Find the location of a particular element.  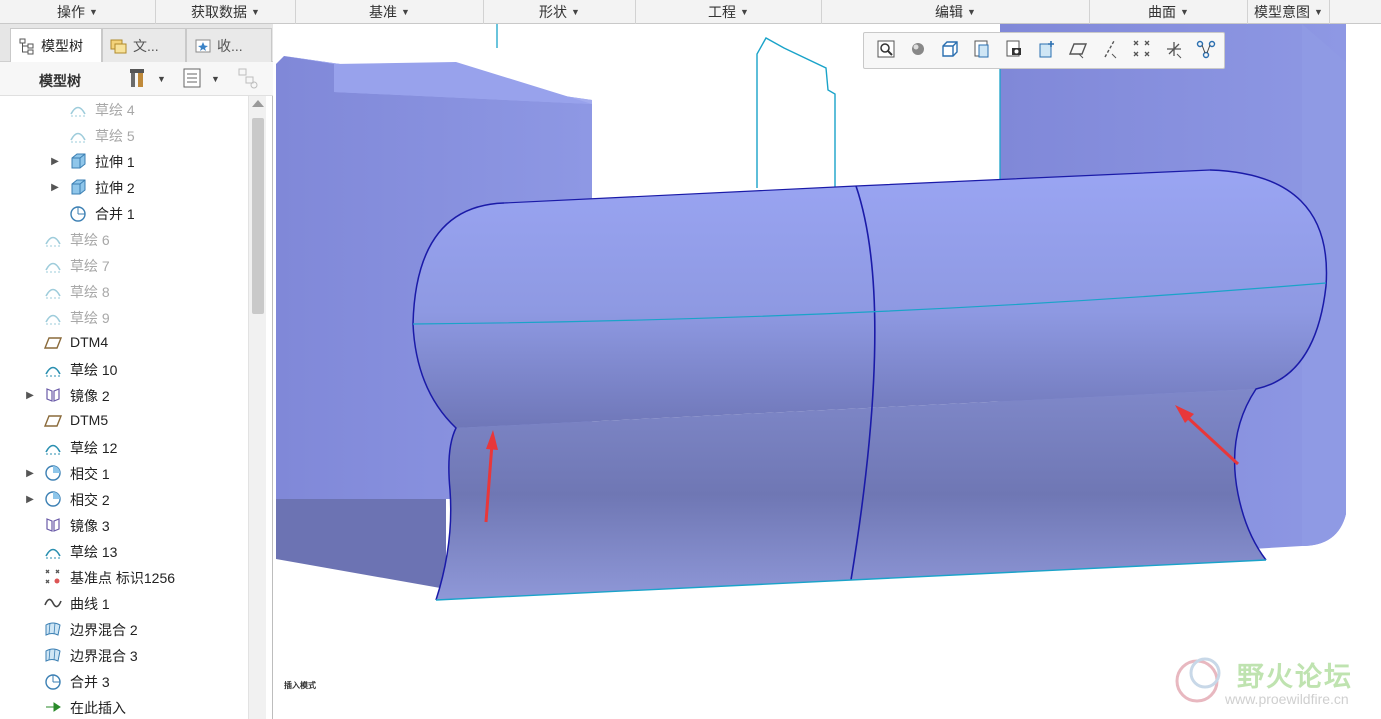

datum-plane-display-icon is located at coordinates (1078, 50).